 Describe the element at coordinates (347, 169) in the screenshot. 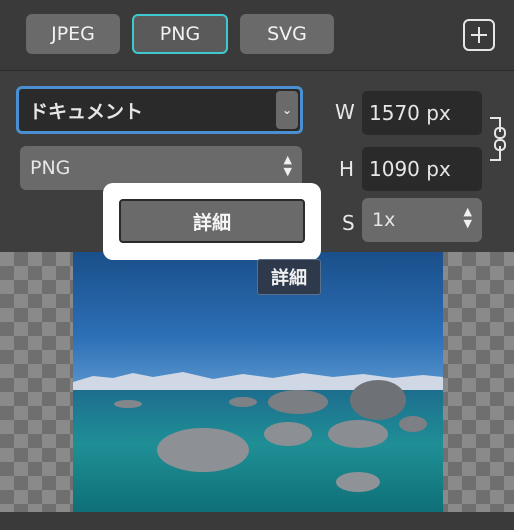

I see `height-label: H` at that location.